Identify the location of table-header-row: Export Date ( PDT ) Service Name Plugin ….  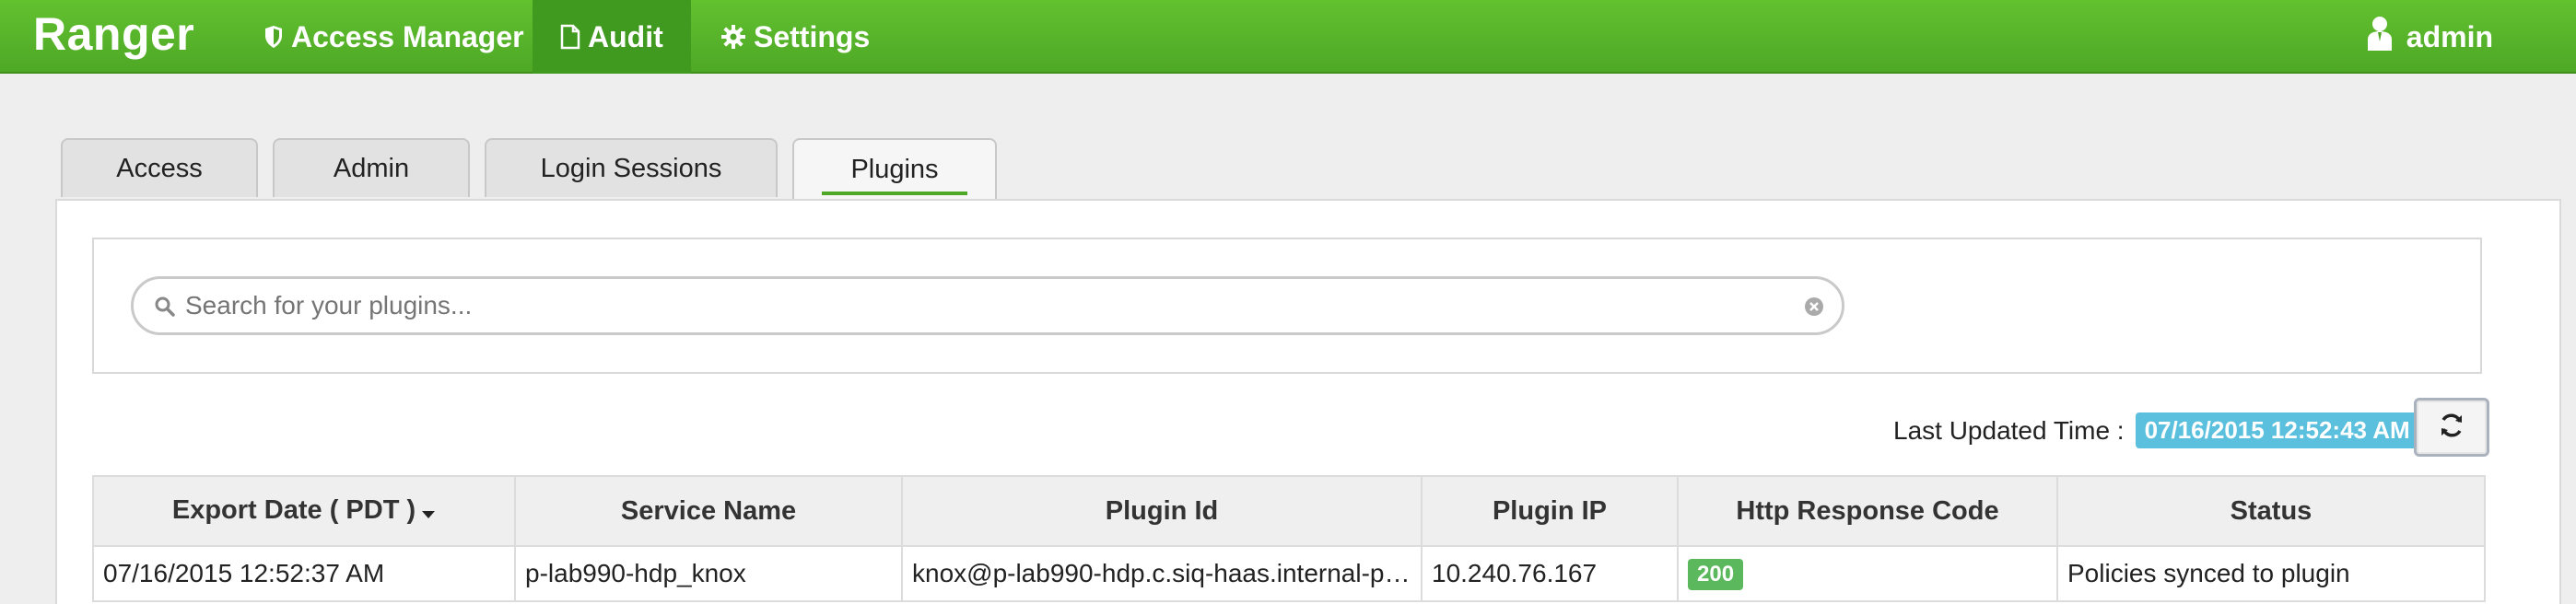
(1289, 511).